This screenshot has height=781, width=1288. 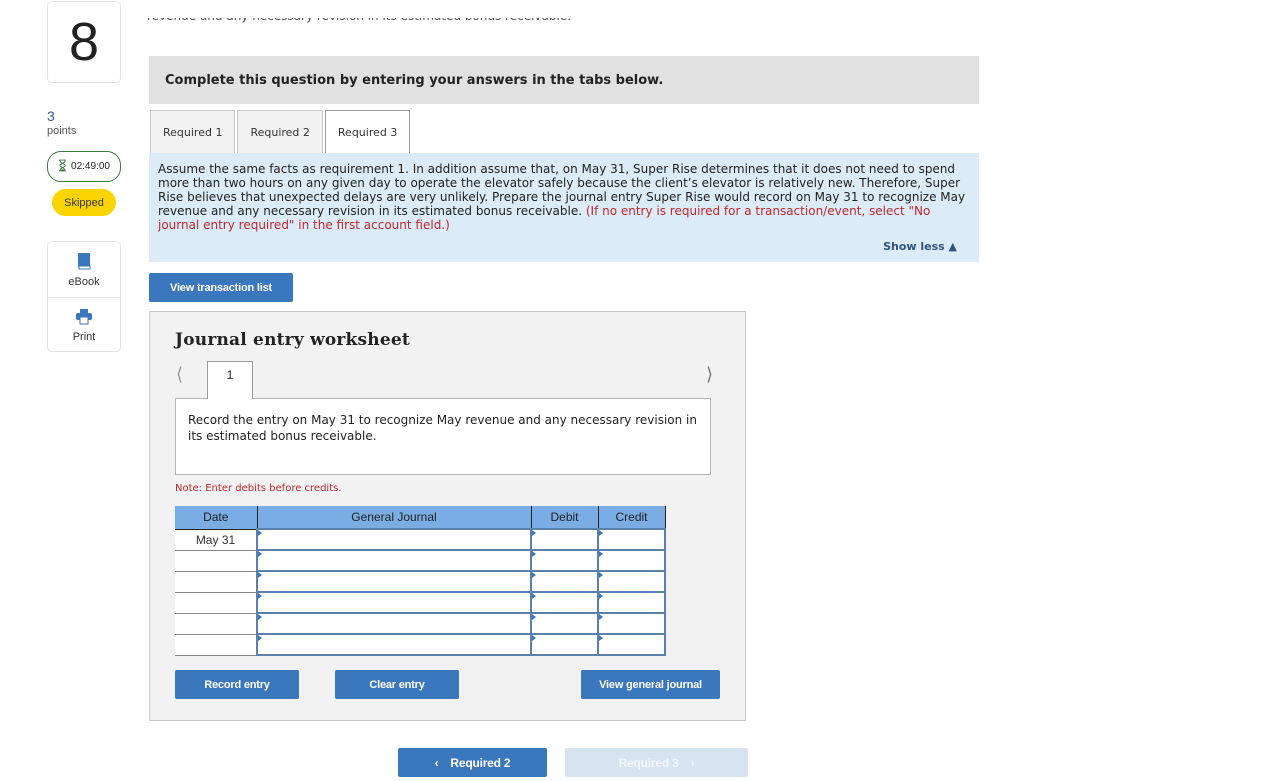 What do you see at coordinates (84, 337) in the screenshot?
I see `print-label: Print` at bounding box center [84, 337].